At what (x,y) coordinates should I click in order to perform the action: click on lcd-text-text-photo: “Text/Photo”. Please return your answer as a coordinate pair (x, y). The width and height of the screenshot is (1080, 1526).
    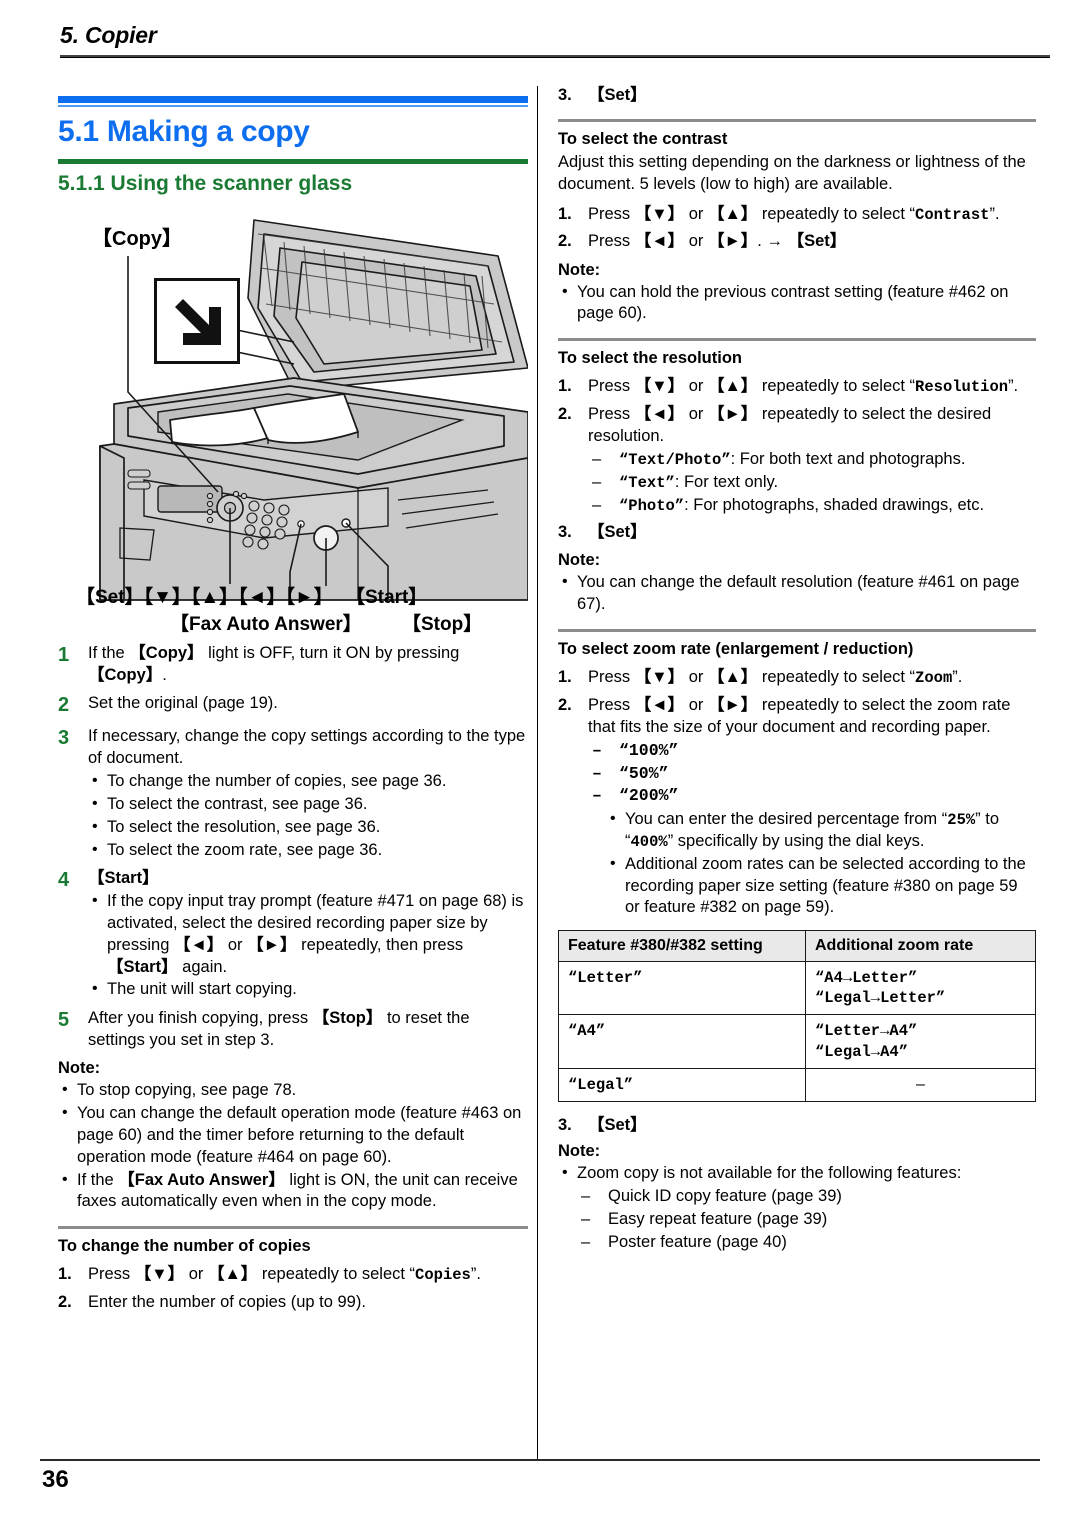
    Looking at the image, I should click on (675, 460).